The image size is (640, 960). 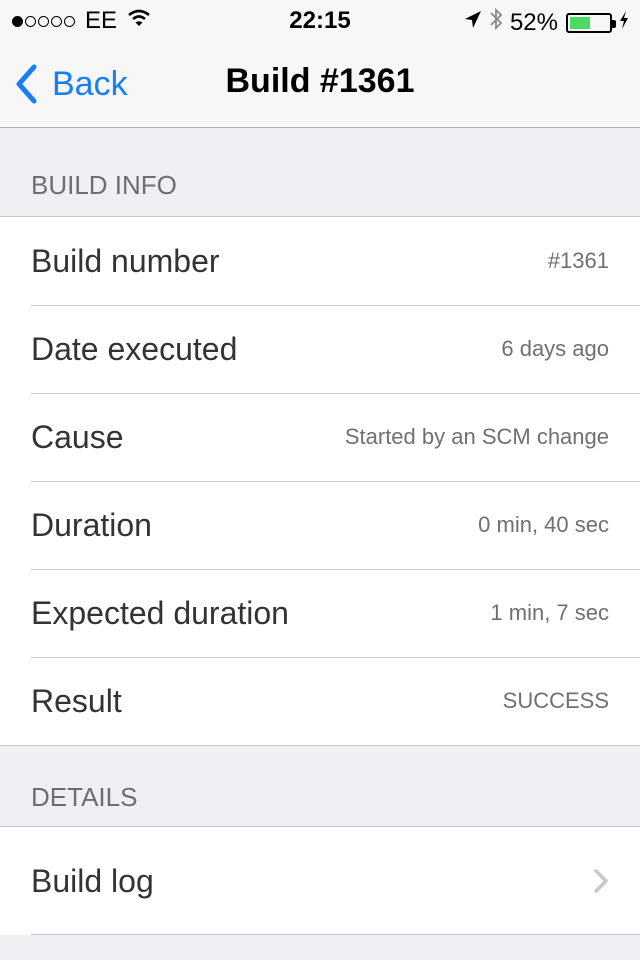 I want to click on result-status: SUCCESS, so click(x=555, y=700).